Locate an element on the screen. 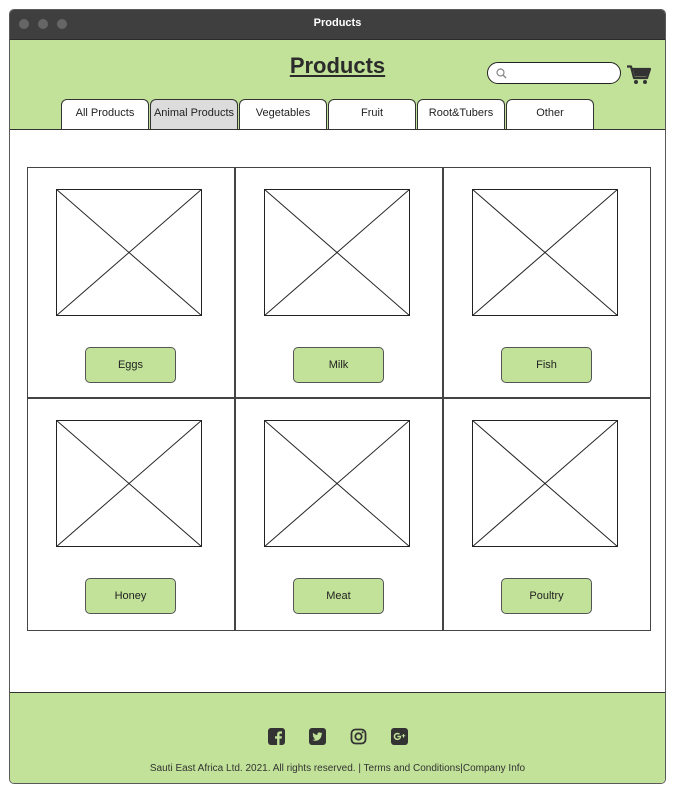 This screenshot has height=796, width=676. facebook-icon is located at coordinates (276, 736).